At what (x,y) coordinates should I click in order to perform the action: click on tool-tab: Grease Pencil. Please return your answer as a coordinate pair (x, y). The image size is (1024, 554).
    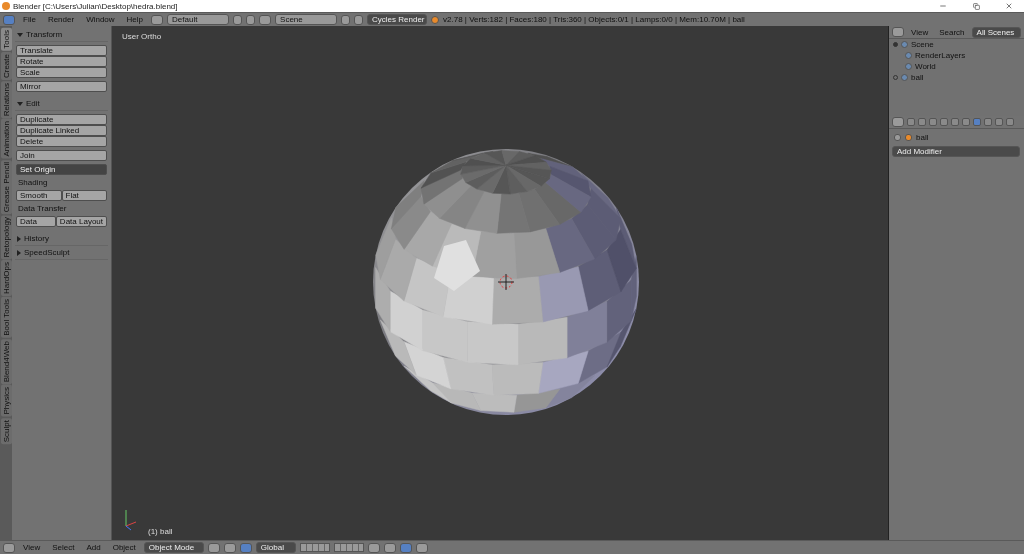
    Looking at the image, I should click on (6, 186).